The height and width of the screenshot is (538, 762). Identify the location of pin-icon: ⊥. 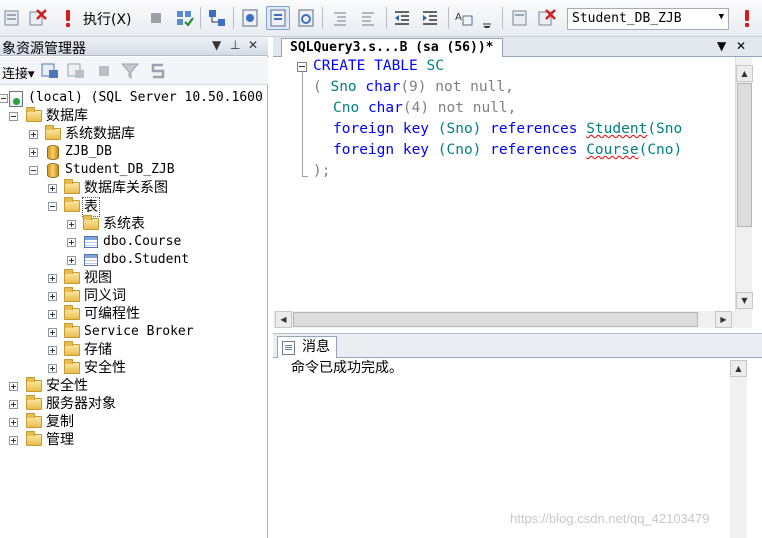
(235, 45).